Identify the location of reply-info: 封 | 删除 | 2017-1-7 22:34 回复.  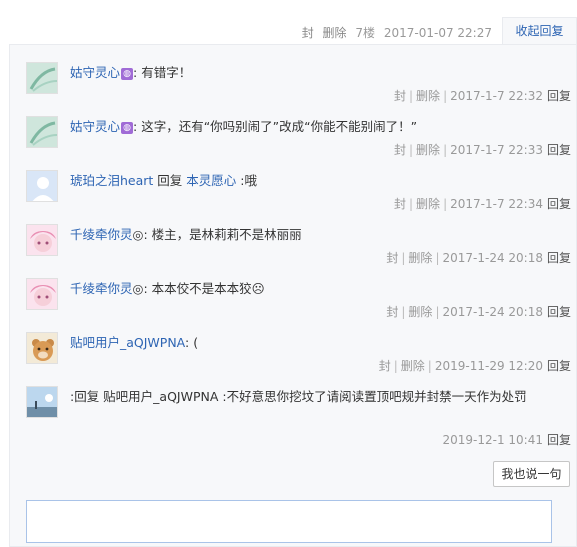
(482, 204).